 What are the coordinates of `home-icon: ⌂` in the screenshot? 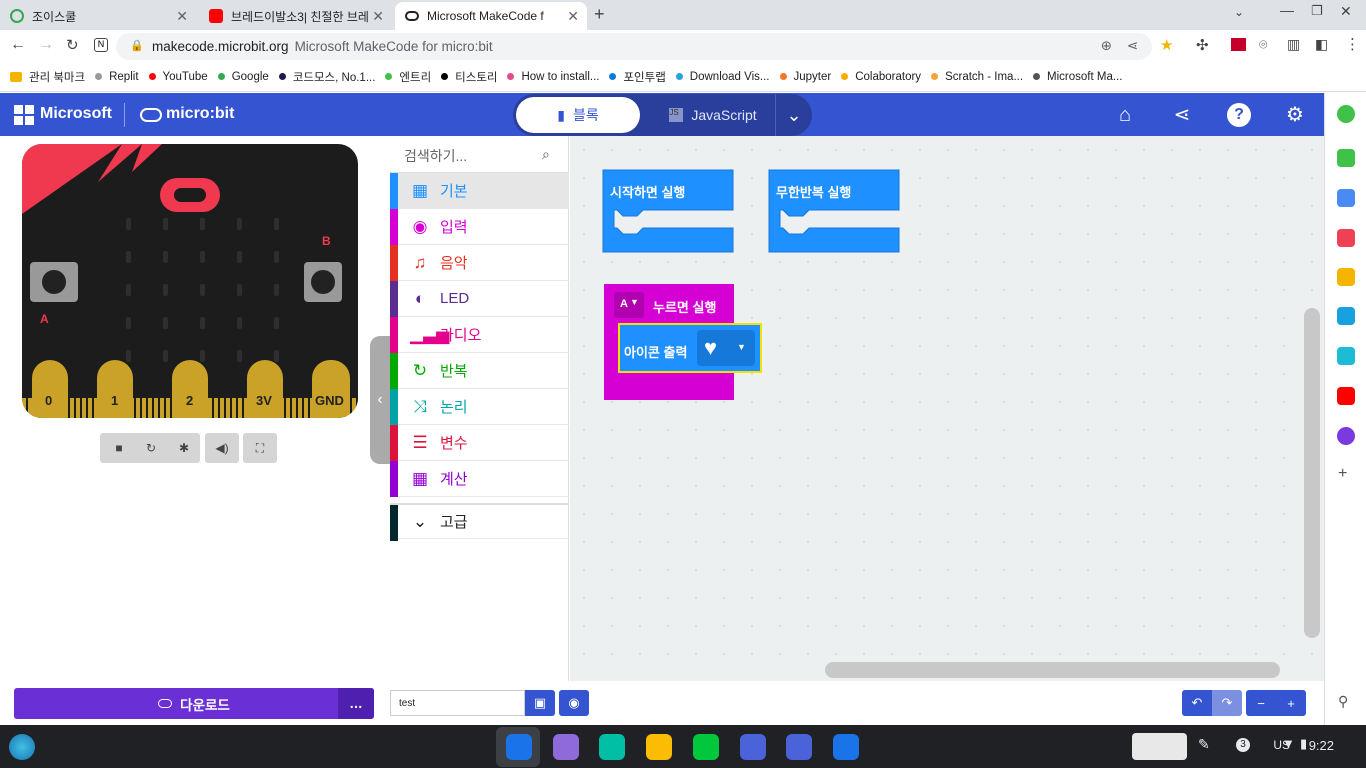 It's located at (1125, 115).